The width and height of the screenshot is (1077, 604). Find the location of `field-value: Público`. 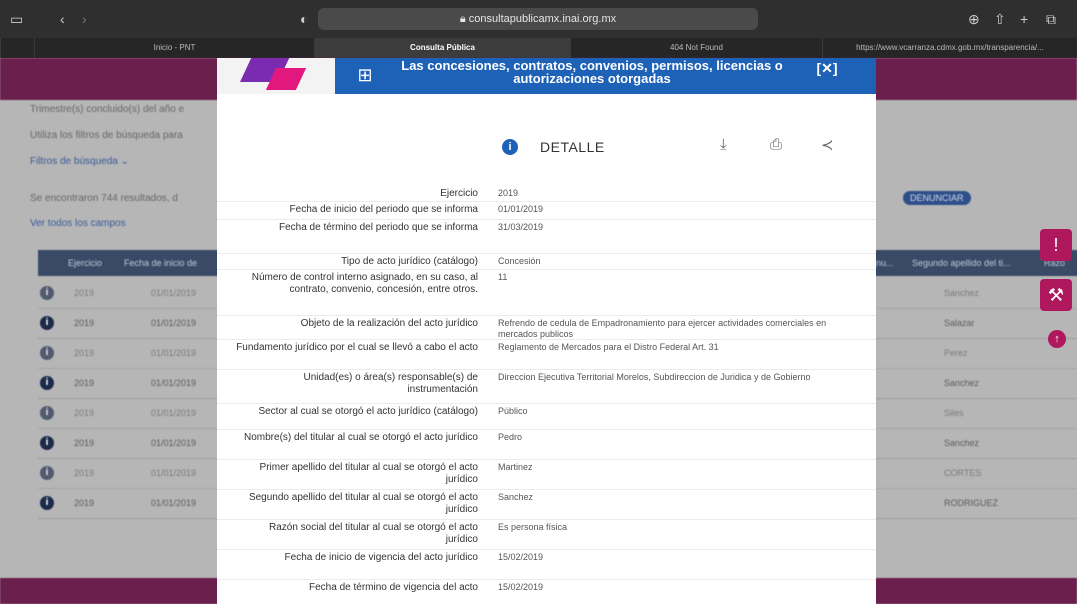

field-value: Público is located at coordinates (513, 411).